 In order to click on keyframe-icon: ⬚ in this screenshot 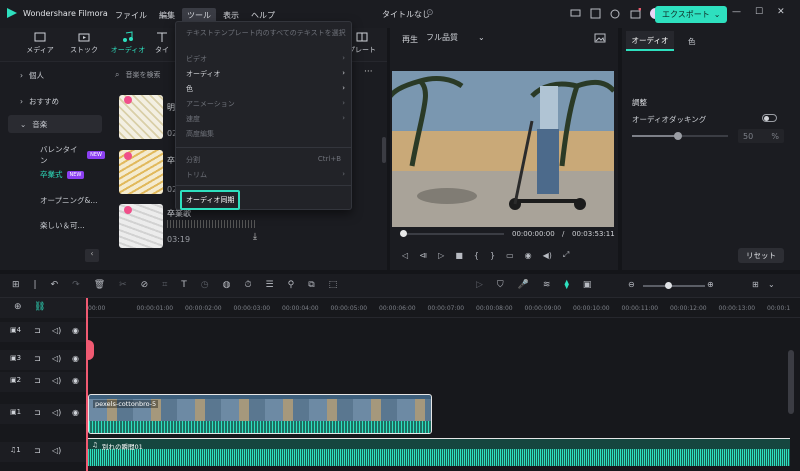, I will do `click(333, 285)`.